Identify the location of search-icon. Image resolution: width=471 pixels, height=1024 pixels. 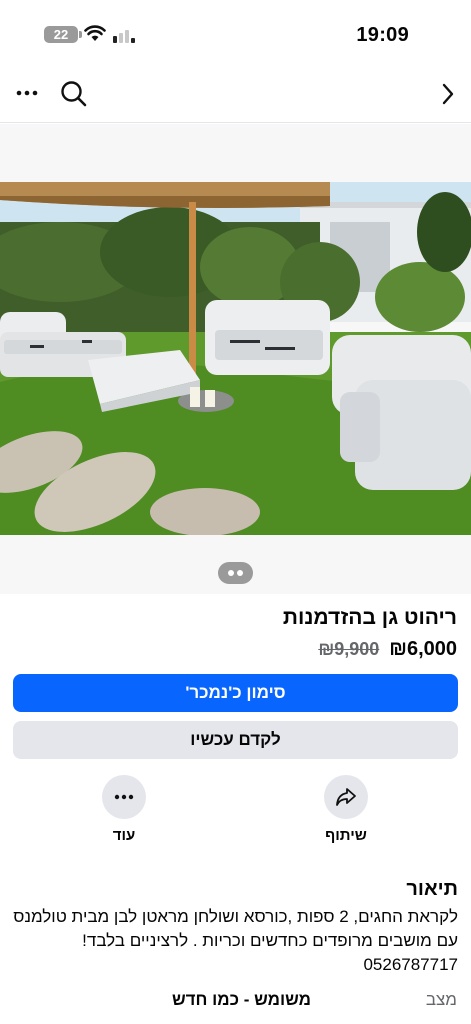
(73, 93).